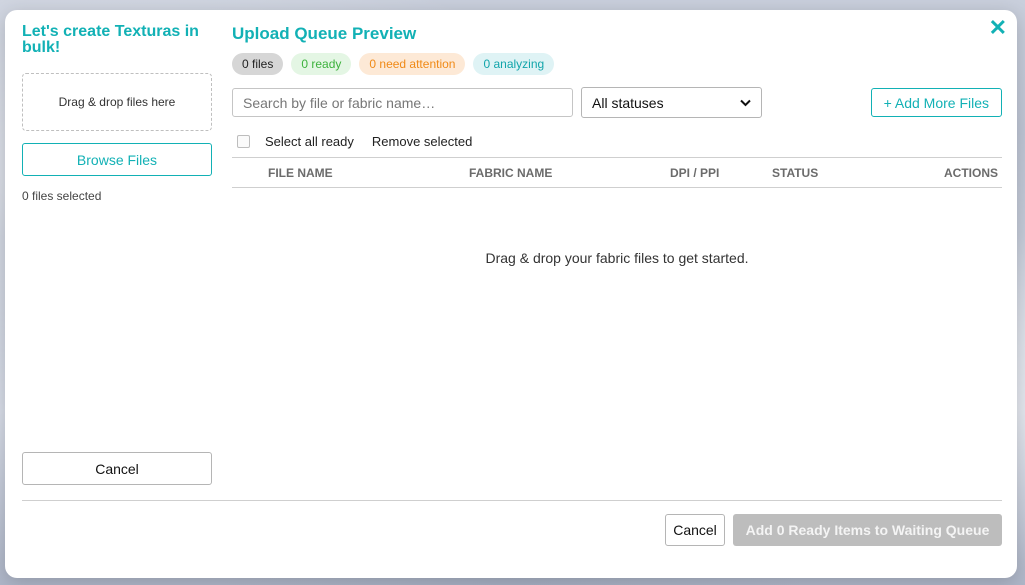  Describe the element at coordinates (422, 141) in the screenshot. I see `remove-selected-button: Remove selected` at that location.